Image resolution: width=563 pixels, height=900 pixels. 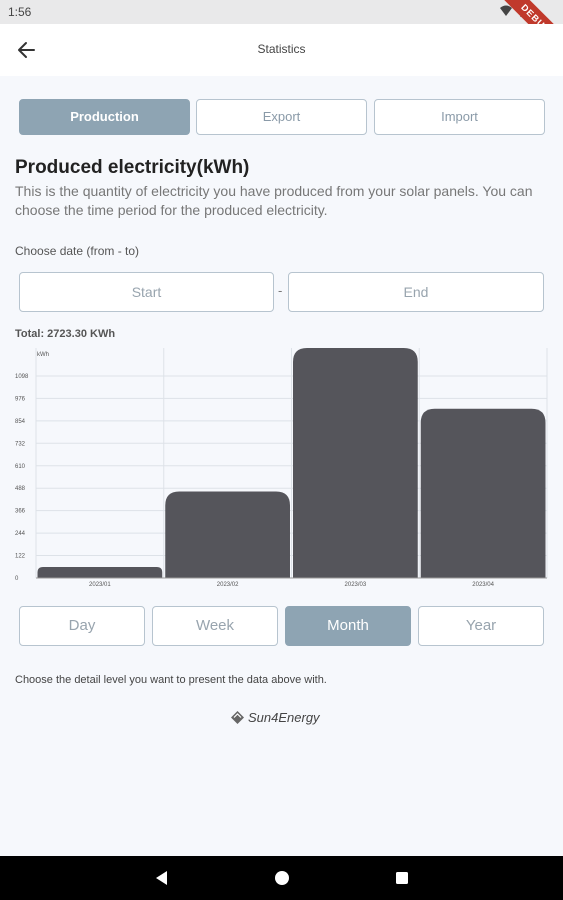 What do you see at coordinates (20, 534) in the screenshot?
I see `y-tick-label: 244` at bounding box center [20, 534].